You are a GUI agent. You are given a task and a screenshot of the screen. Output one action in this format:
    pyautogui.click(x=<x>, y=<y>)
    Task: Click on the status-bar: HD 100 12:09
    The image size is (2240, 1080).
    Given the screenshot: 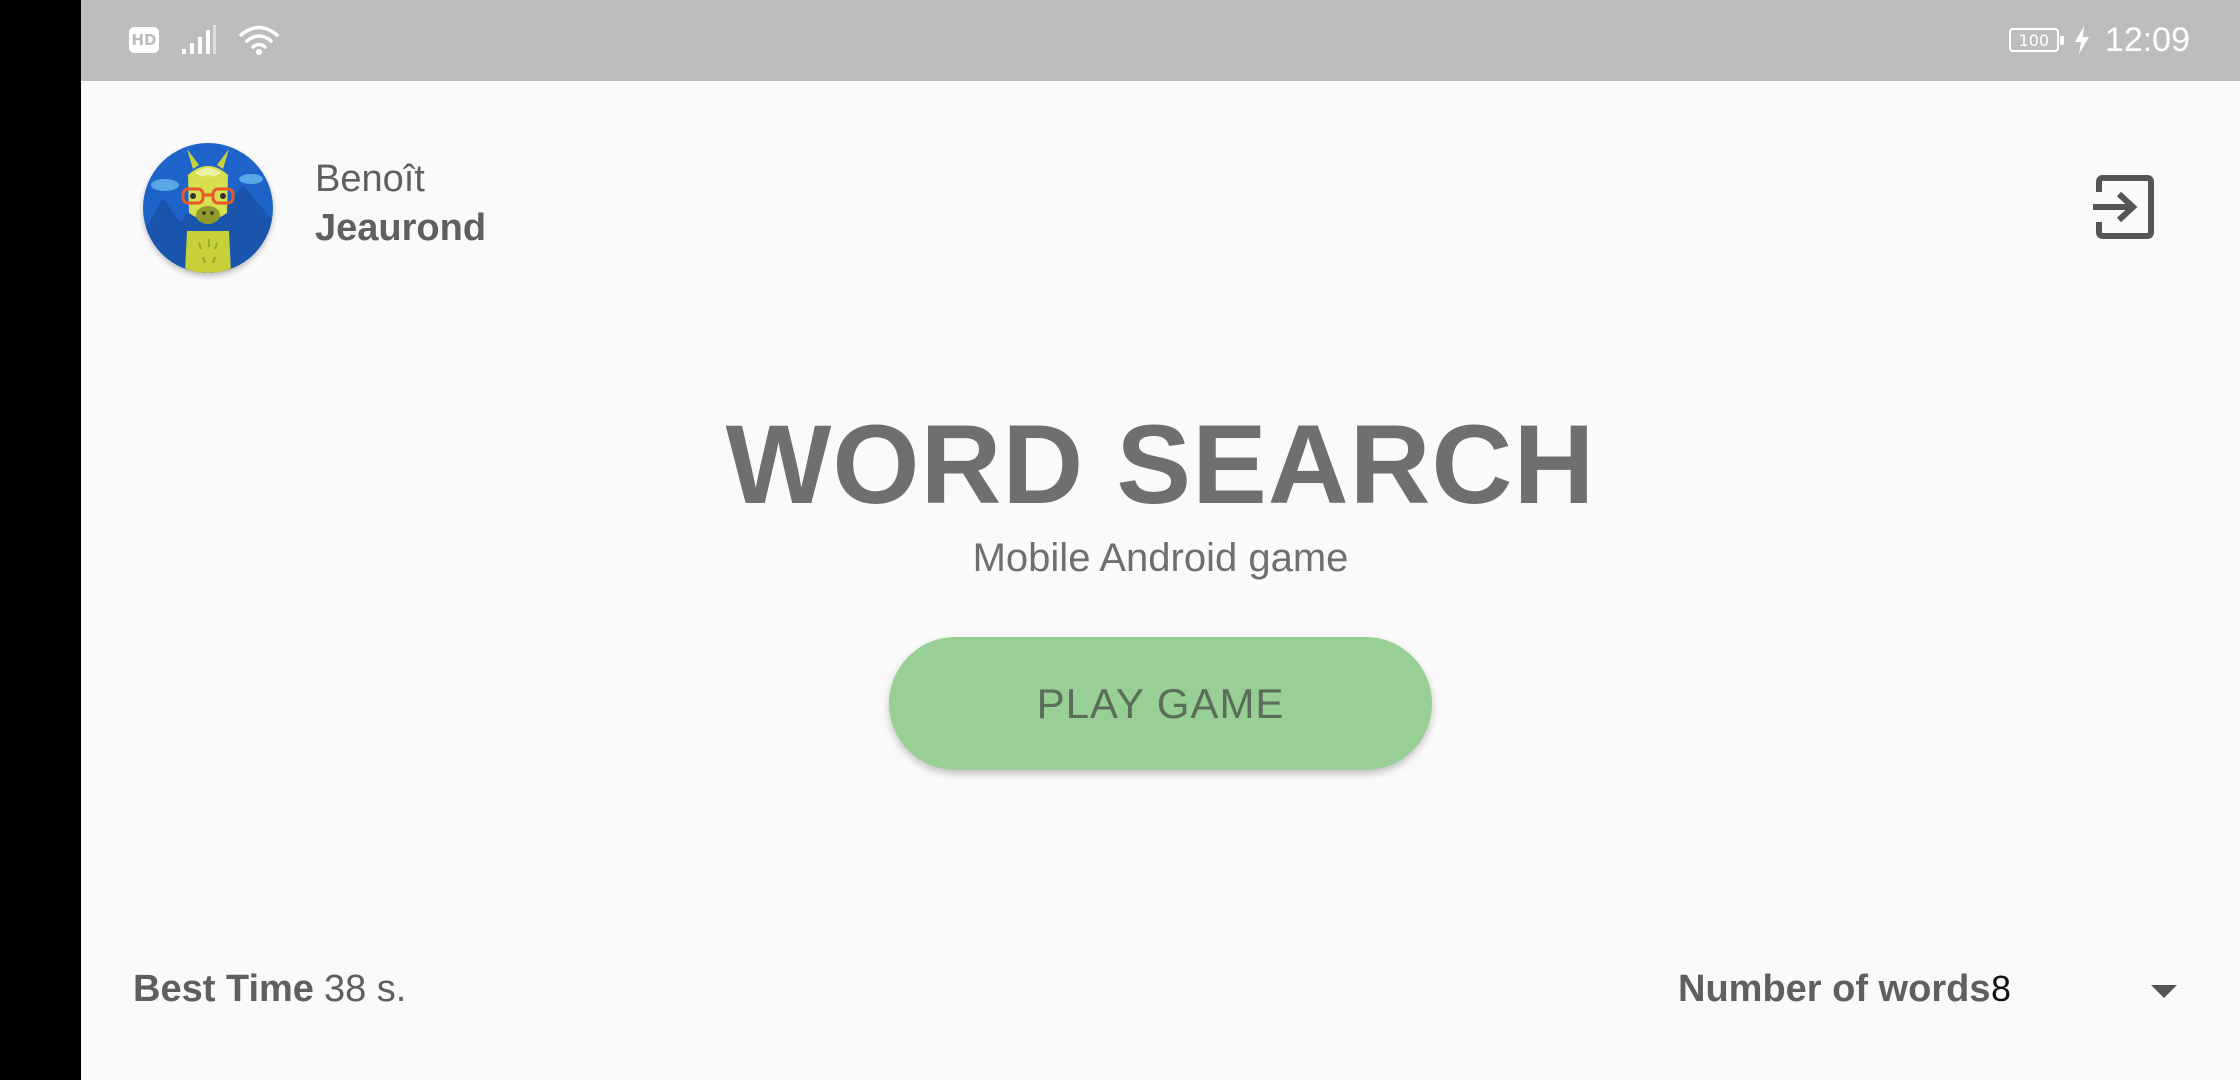 What is the action you would take?
    pyautogui.click(x=1160, y=40)
    